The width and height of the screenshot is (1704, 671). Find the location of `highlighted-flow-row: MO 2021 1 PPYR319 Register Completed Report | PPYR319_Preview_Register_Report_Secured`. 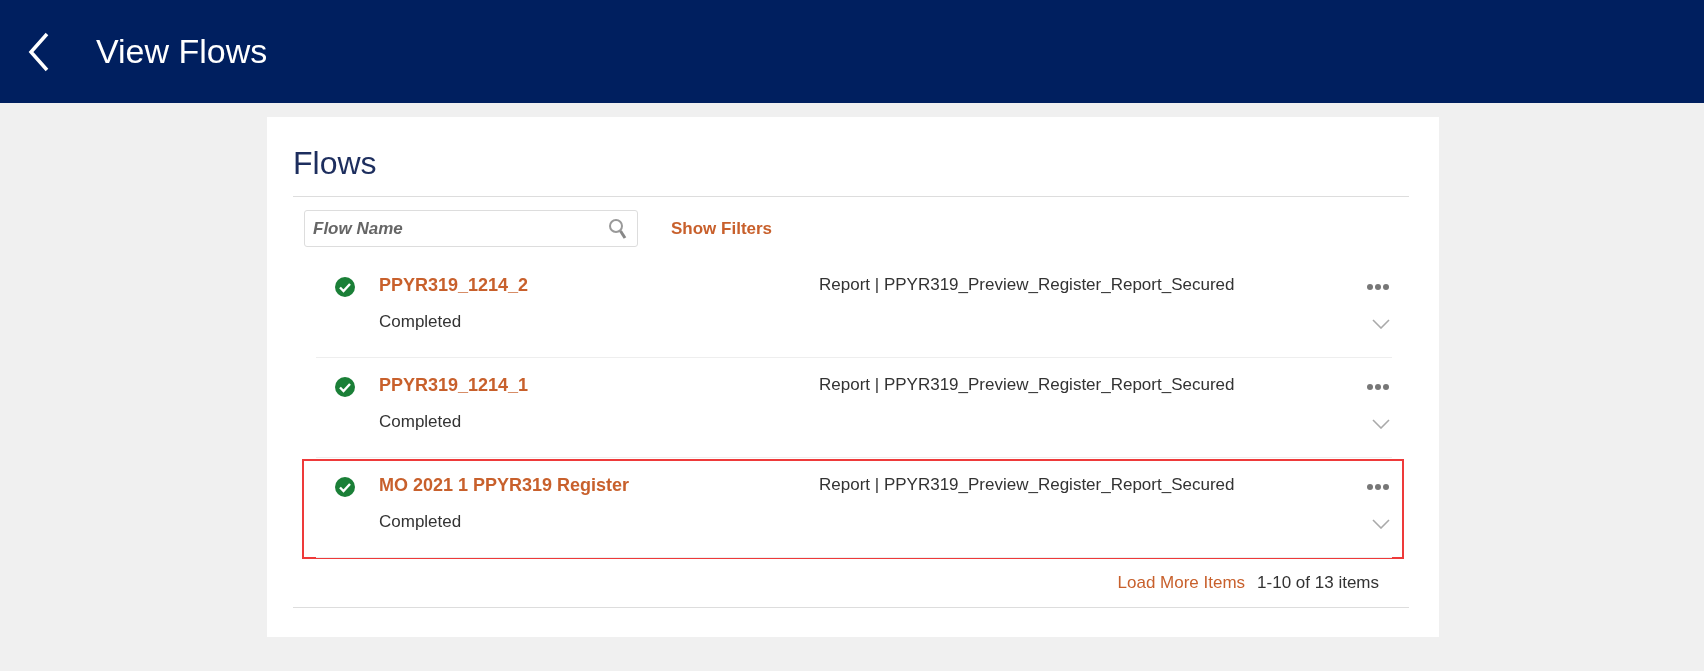

highlighted-flow-row: MO 2021 1 PPYR319 Register Completed Report | PPYR319_Preview_Register_Report_Secured is located at coordinates (853, 509).